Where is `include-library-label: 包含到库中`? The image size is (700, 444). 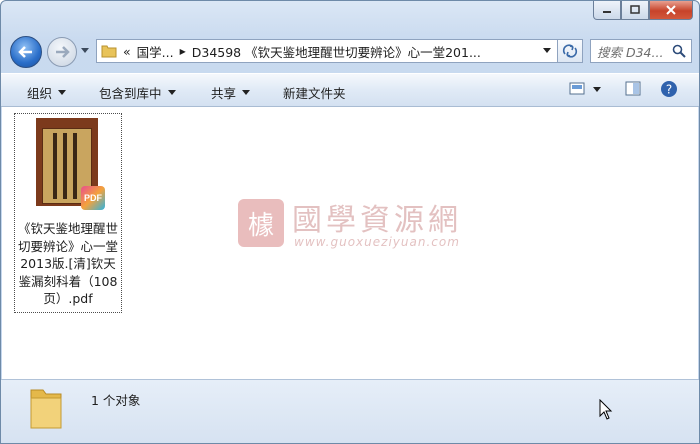
include-library-label: 包含到库中 is located at coordinates (130, 93).